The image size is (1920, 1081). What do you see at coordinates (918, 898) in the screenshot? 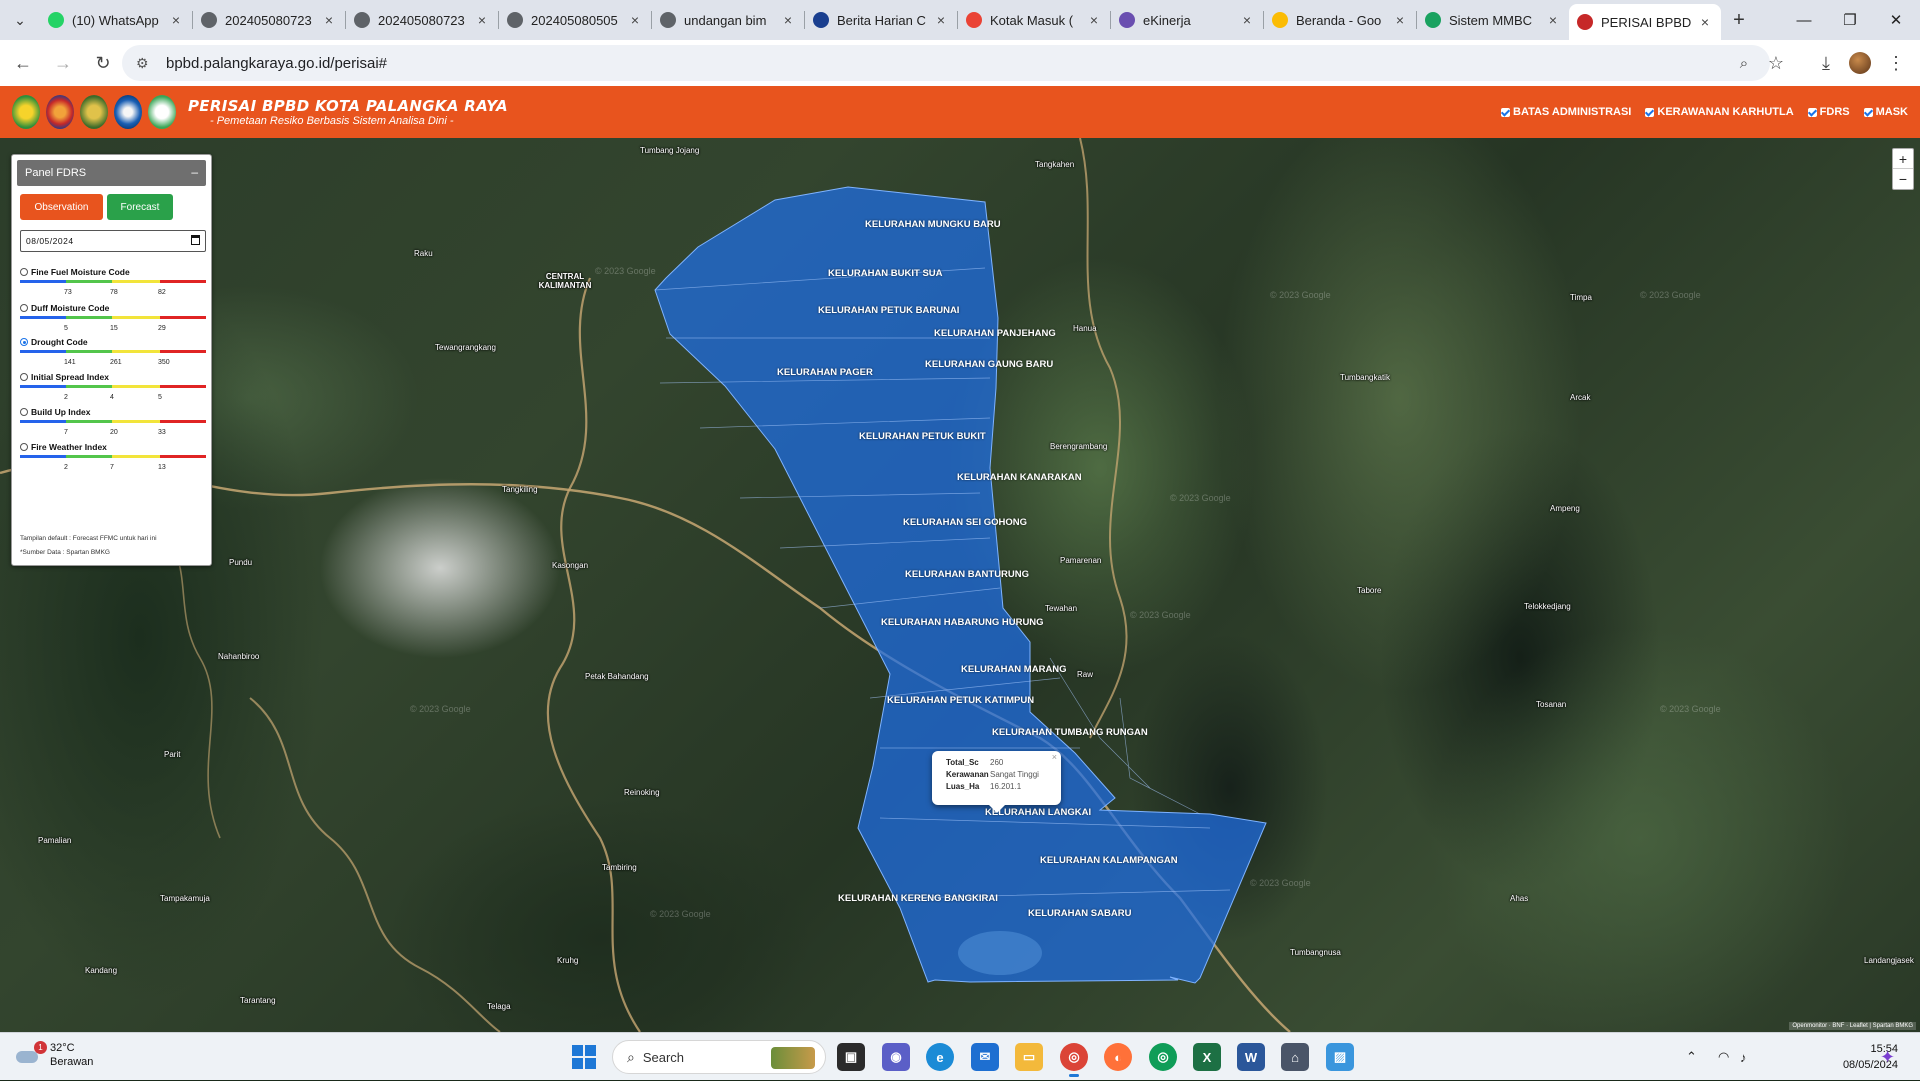
I see `kelurahan-label: KELURAHAN KERENG BANGKIRAI` at bounding box center [918, 898].